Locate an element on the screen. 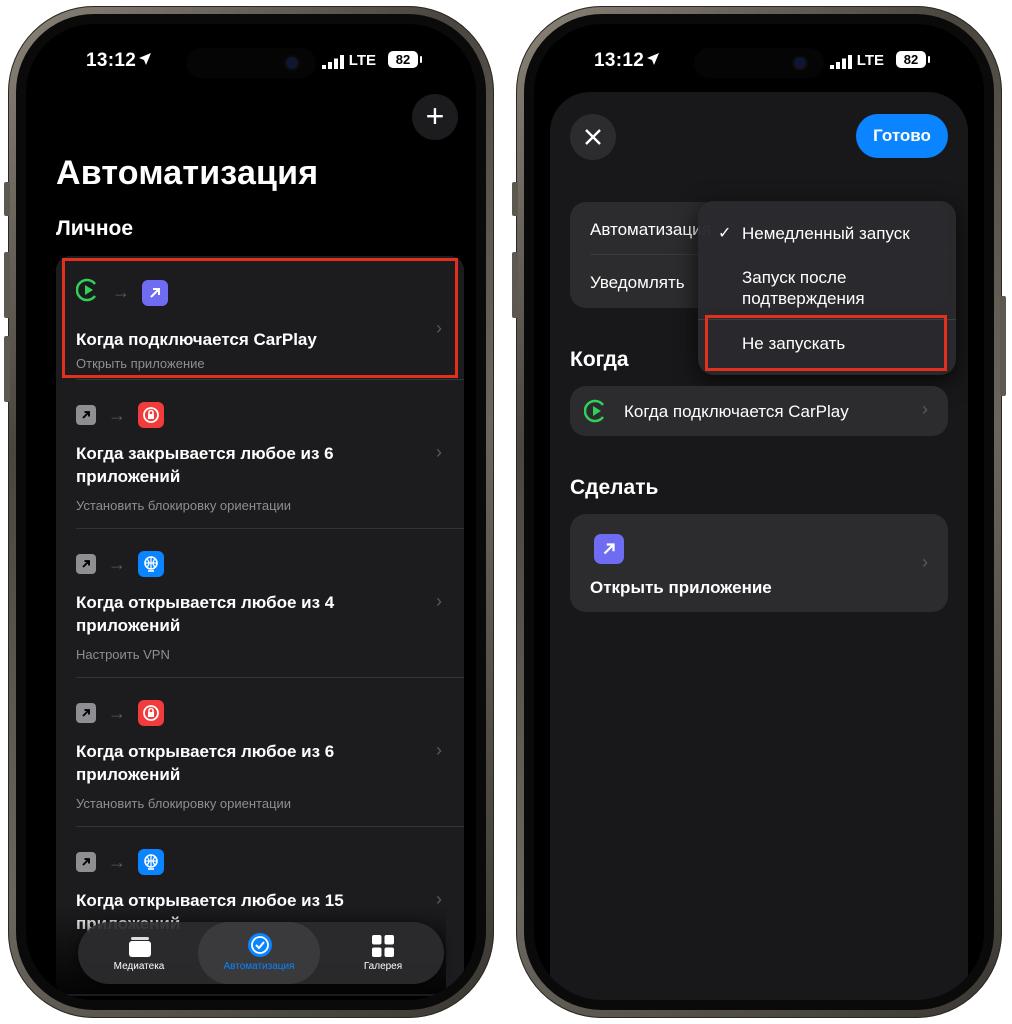  close-icon is located at coordinates (593, 137).